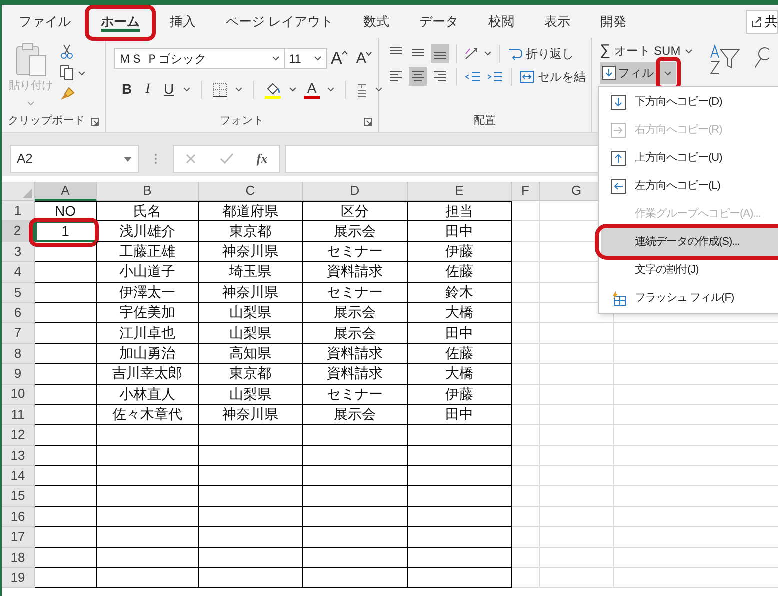  What do you see at coordinates (18, 517) in the screenshot?
I see `row-header: 16` at bounding box center [18, 517].